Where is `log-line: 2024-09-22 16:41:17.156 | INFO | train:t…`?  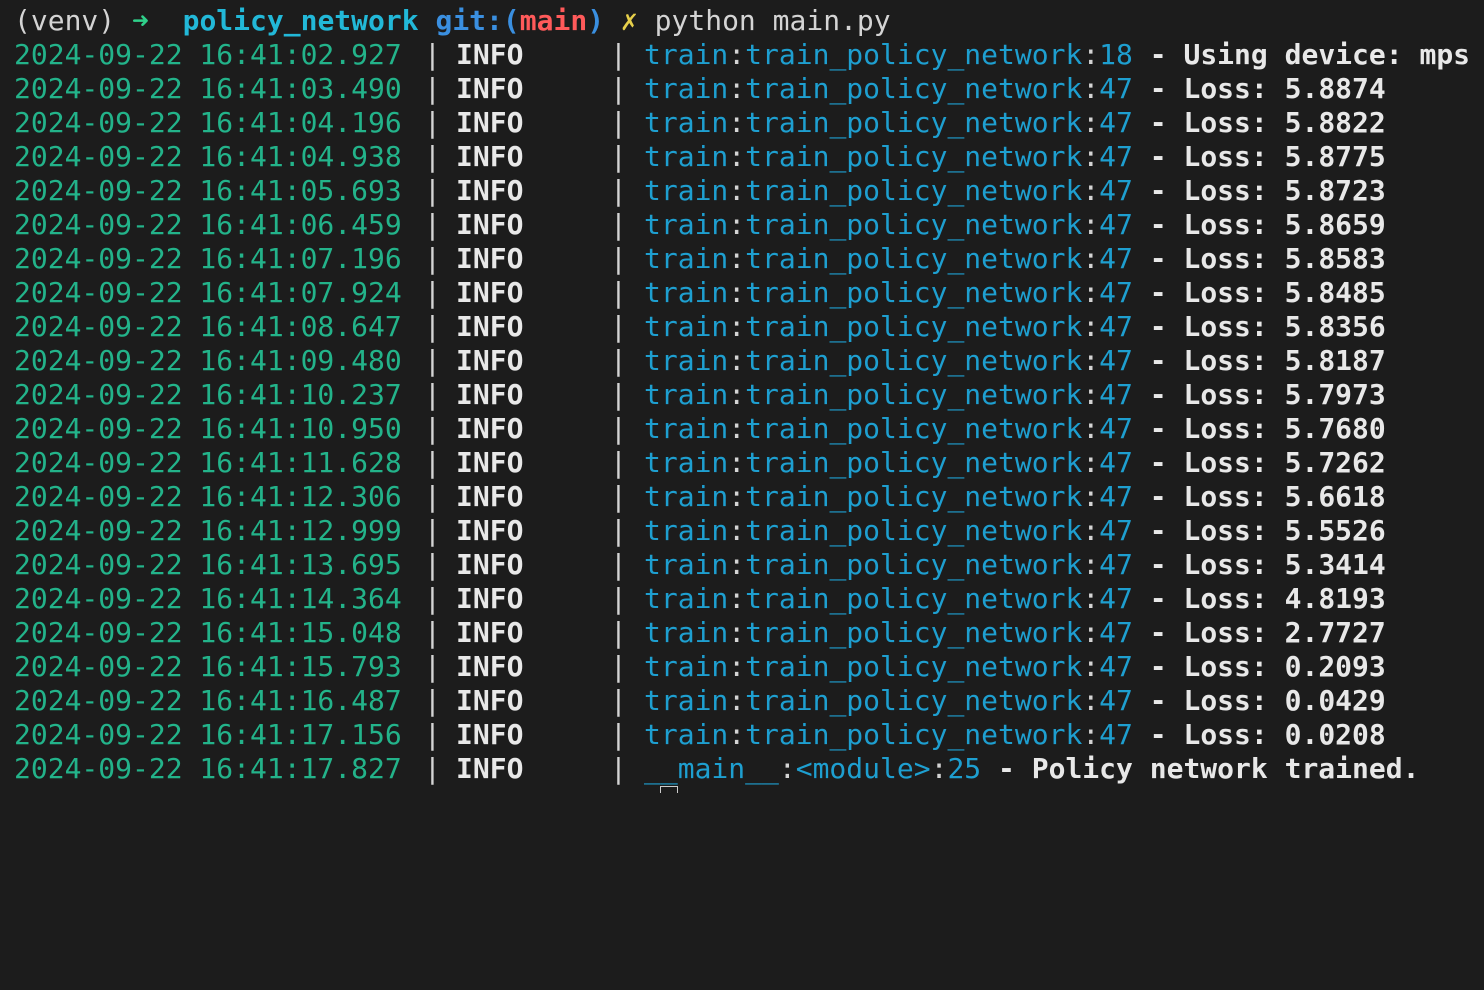 log-line: 2024-09-22 16:41:17.156 | INFO | train:t… is located at coordinates (700, 735).